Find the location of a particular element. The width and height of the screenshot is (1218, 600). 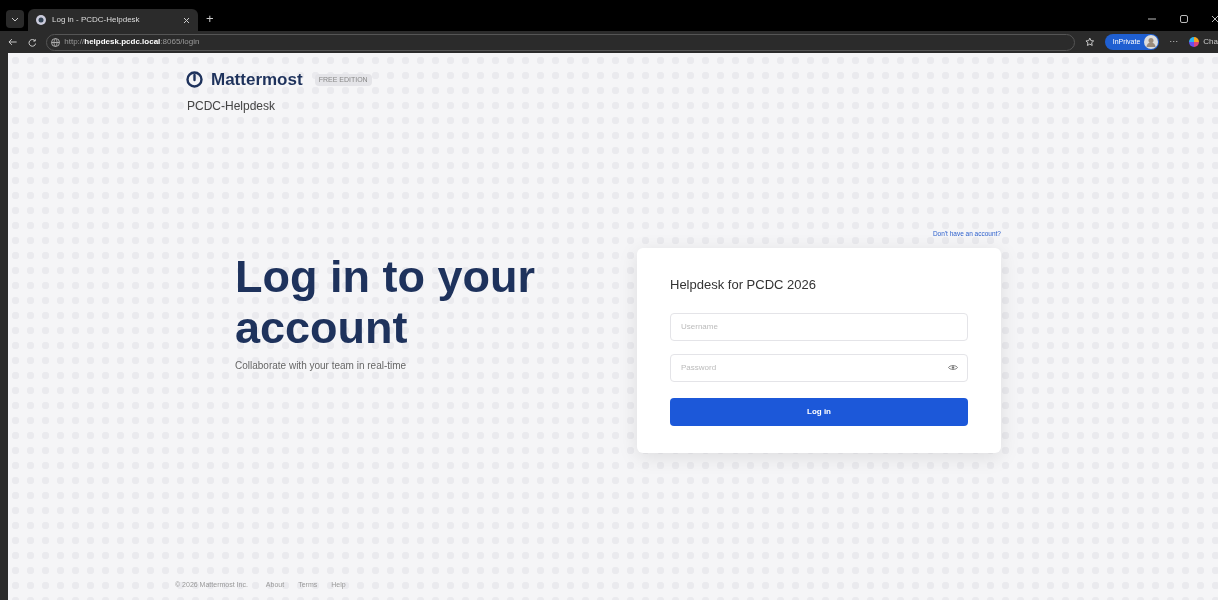

eye-icon is located at coordinates (953, 367).